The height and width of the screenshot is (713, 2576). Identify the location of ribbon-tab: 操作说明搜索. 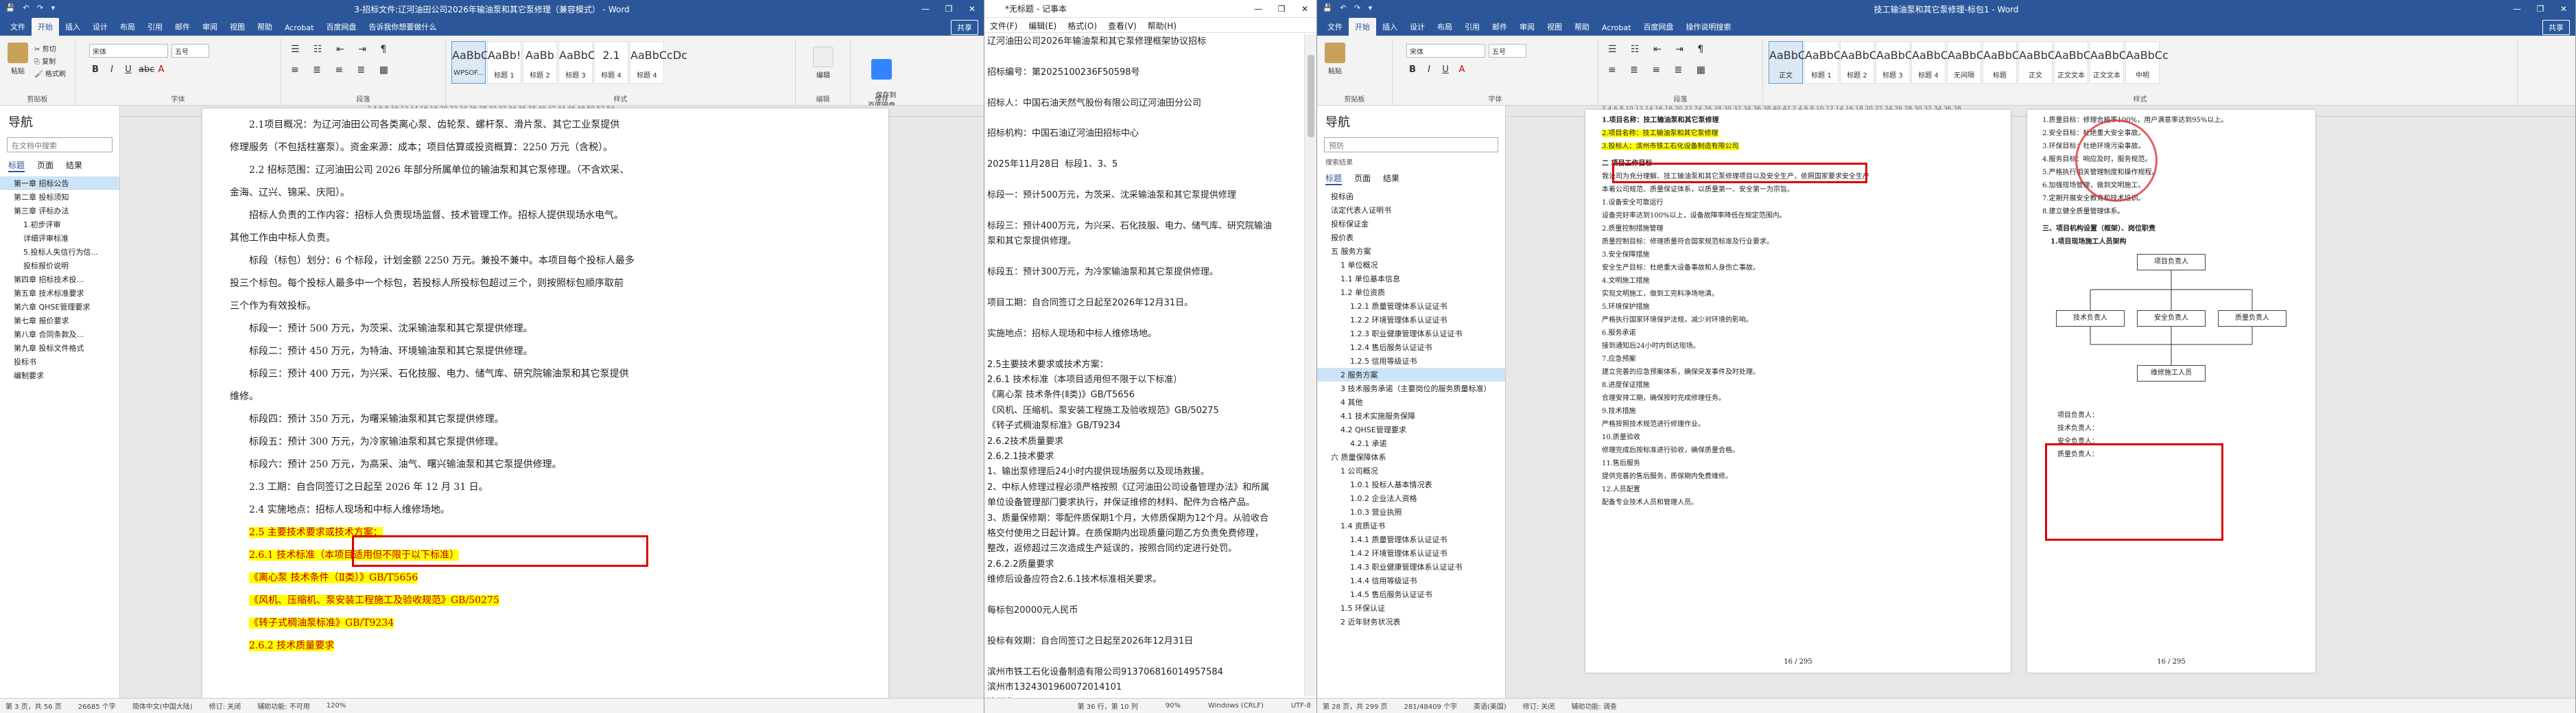
(1708, 27).